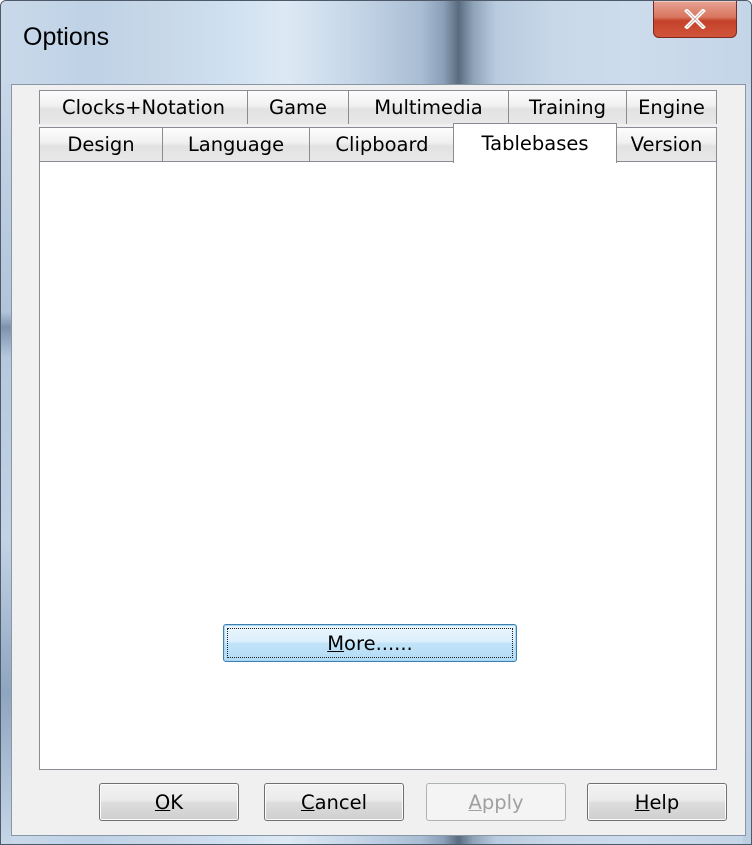 This screenshot has height=845, width=752. I want to click on tab-tablebases: Tablebases, so click(535, 143).